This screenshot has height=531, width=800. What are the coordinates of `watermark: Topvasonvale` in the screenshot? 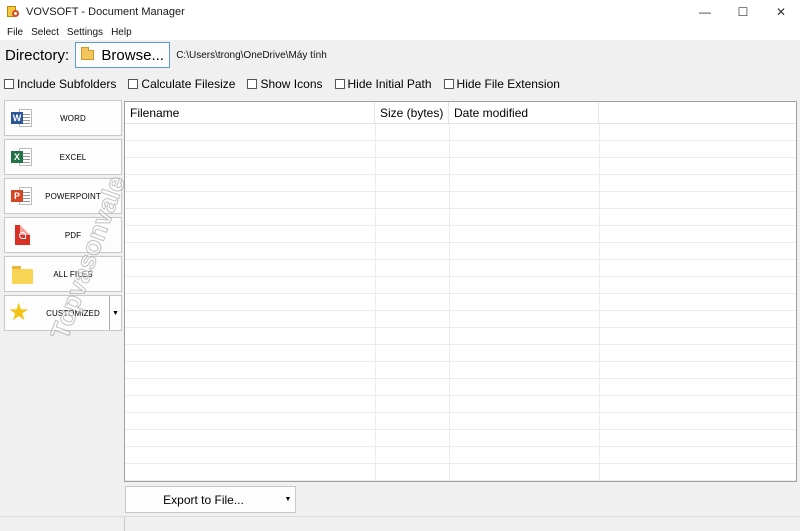 It's located at (86, 226).